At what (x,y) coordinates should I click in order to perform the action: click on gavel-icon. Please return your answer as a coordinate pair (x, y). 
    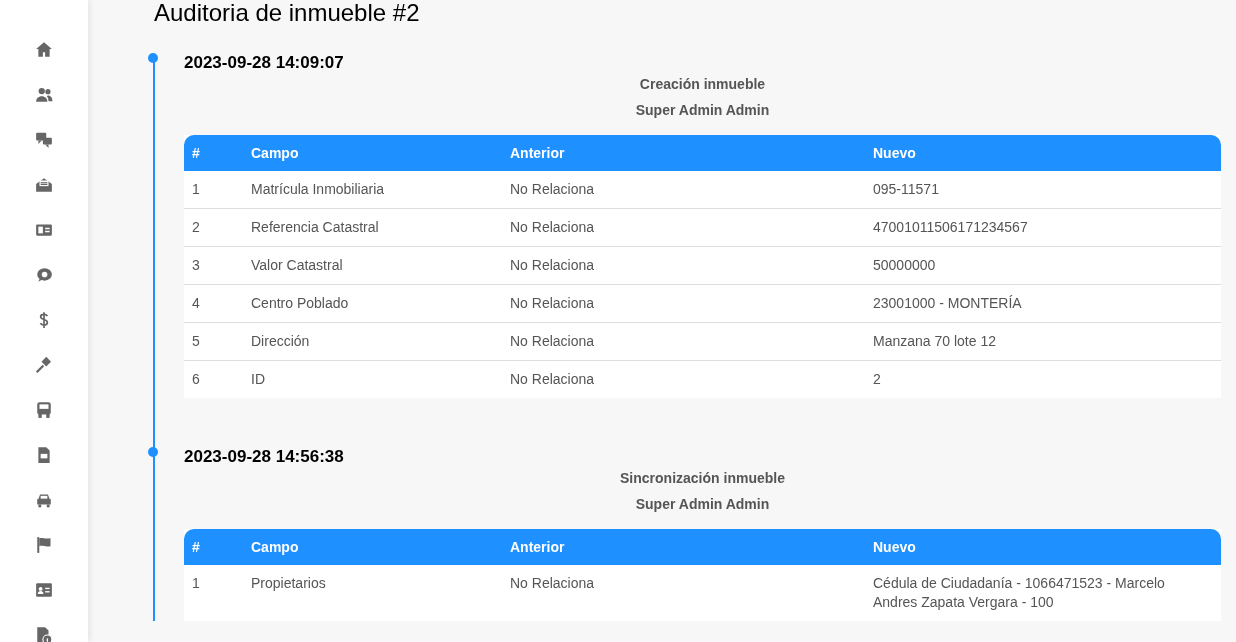
    Looking at the image, I should click on (44, 365).